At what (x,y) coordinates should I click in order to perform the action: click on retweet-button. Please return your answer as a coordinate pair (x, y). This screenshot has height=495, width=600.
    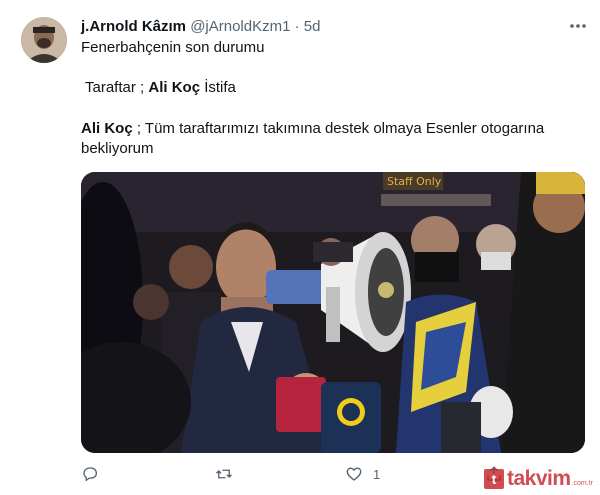
    Looking at the image, I should click on (229, 474).